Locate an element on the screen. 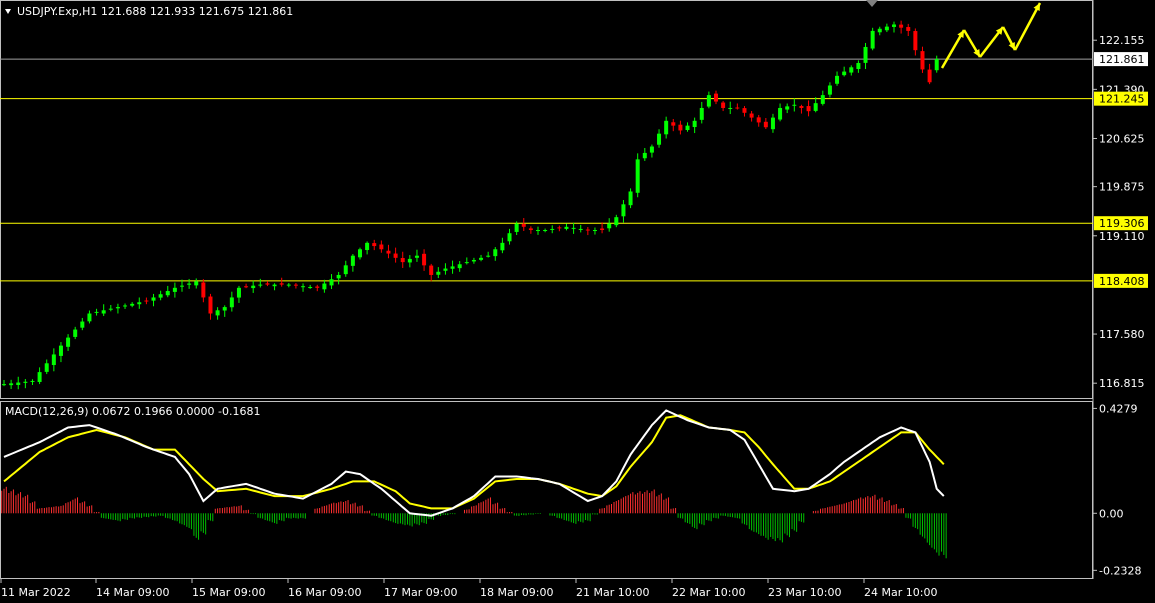  price-tick-label: 116.815 is located at coordinates (1122, 383).